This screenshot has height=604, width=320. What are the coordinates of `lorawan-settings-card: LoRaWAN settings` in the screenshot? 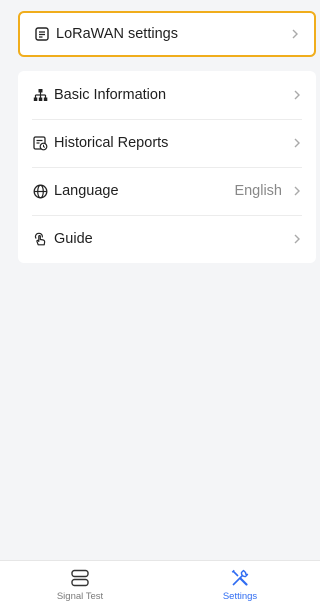 It's located at (167, 34).